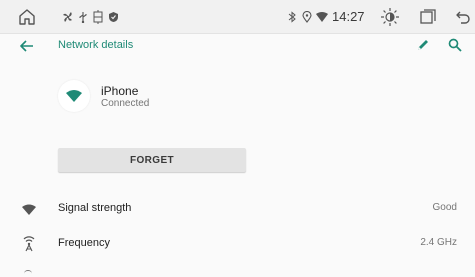 This screenshot has width=475, height=277. I want to click on back-arrow-icon, so click(27, 48).